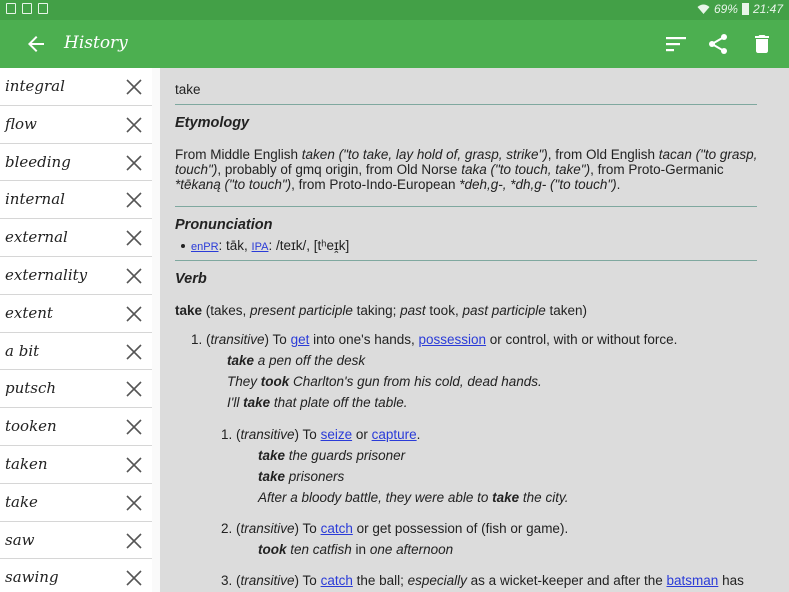  I want to click on enpr-link: enPR, so click(205, 247).